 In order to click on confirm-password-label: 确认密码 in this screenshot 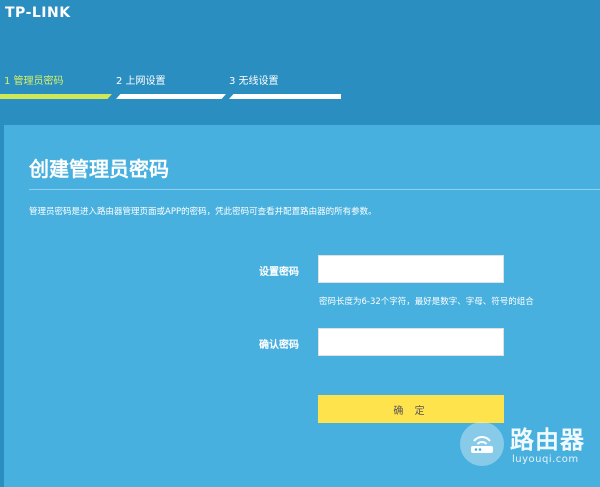, I will do `click(279, 345)`.